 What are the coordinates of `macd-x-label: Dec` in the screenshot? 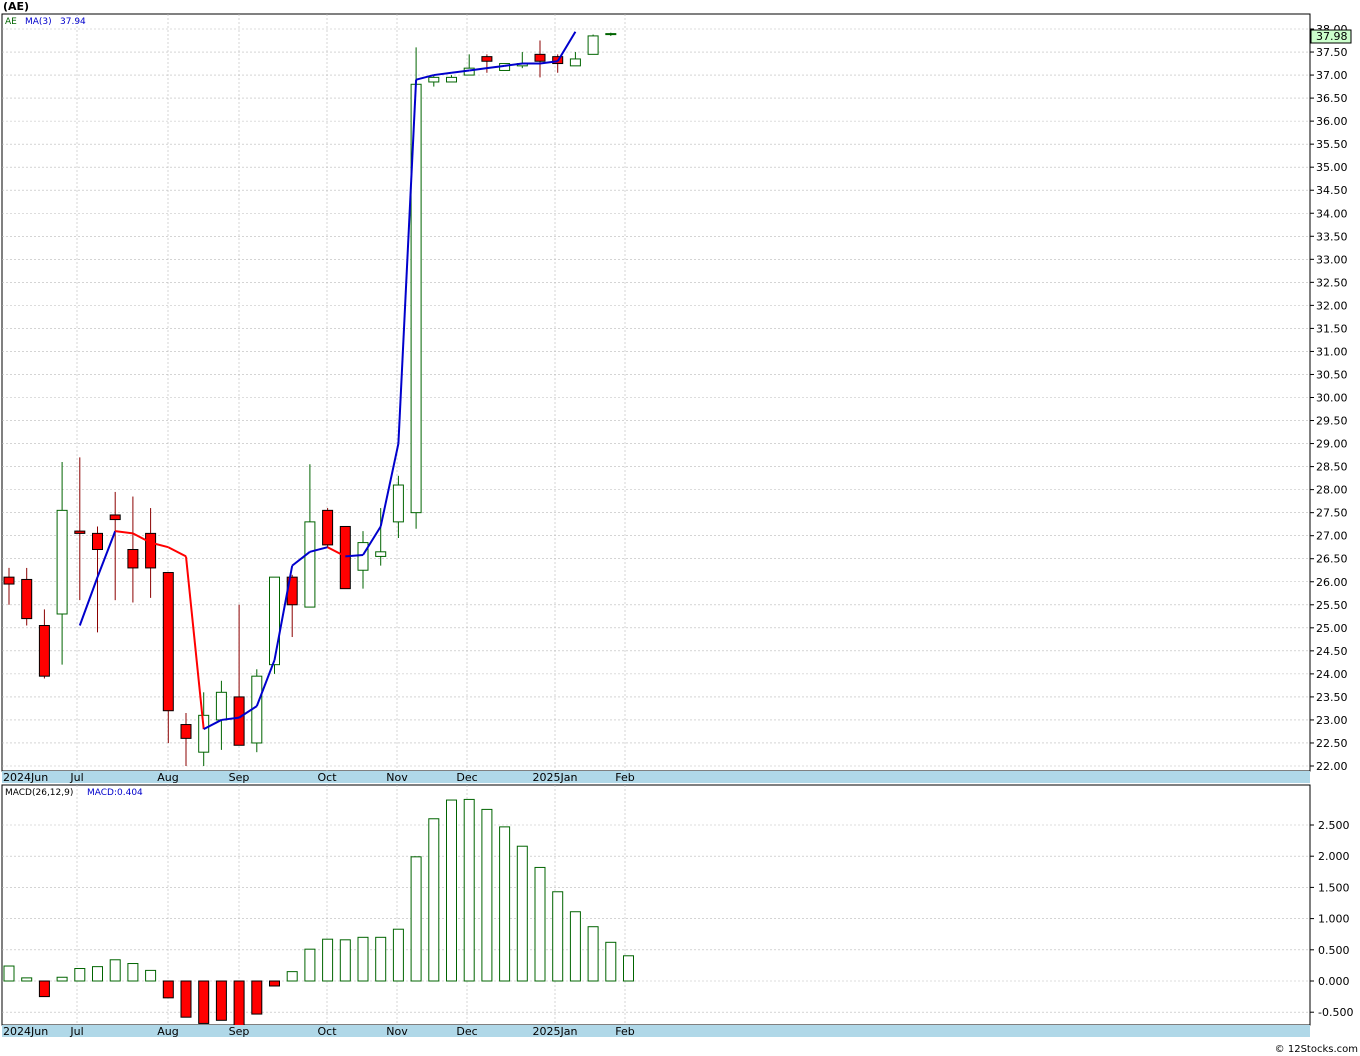 It's located at (466, 1031).